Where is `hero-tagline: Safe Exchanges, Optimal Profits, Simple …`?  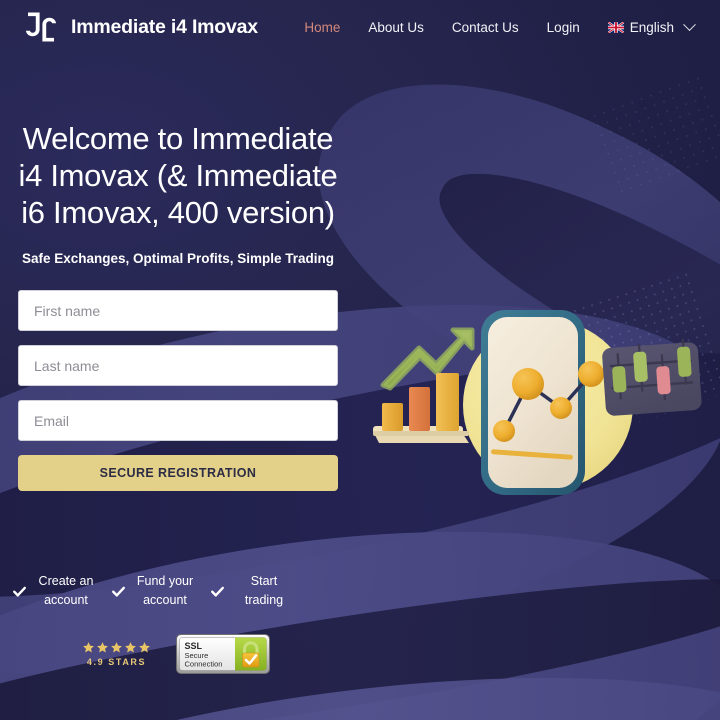
hero-tagline: Safe Exchanges, Optimal Profits, Simple … is located at coordinates (178, 258).